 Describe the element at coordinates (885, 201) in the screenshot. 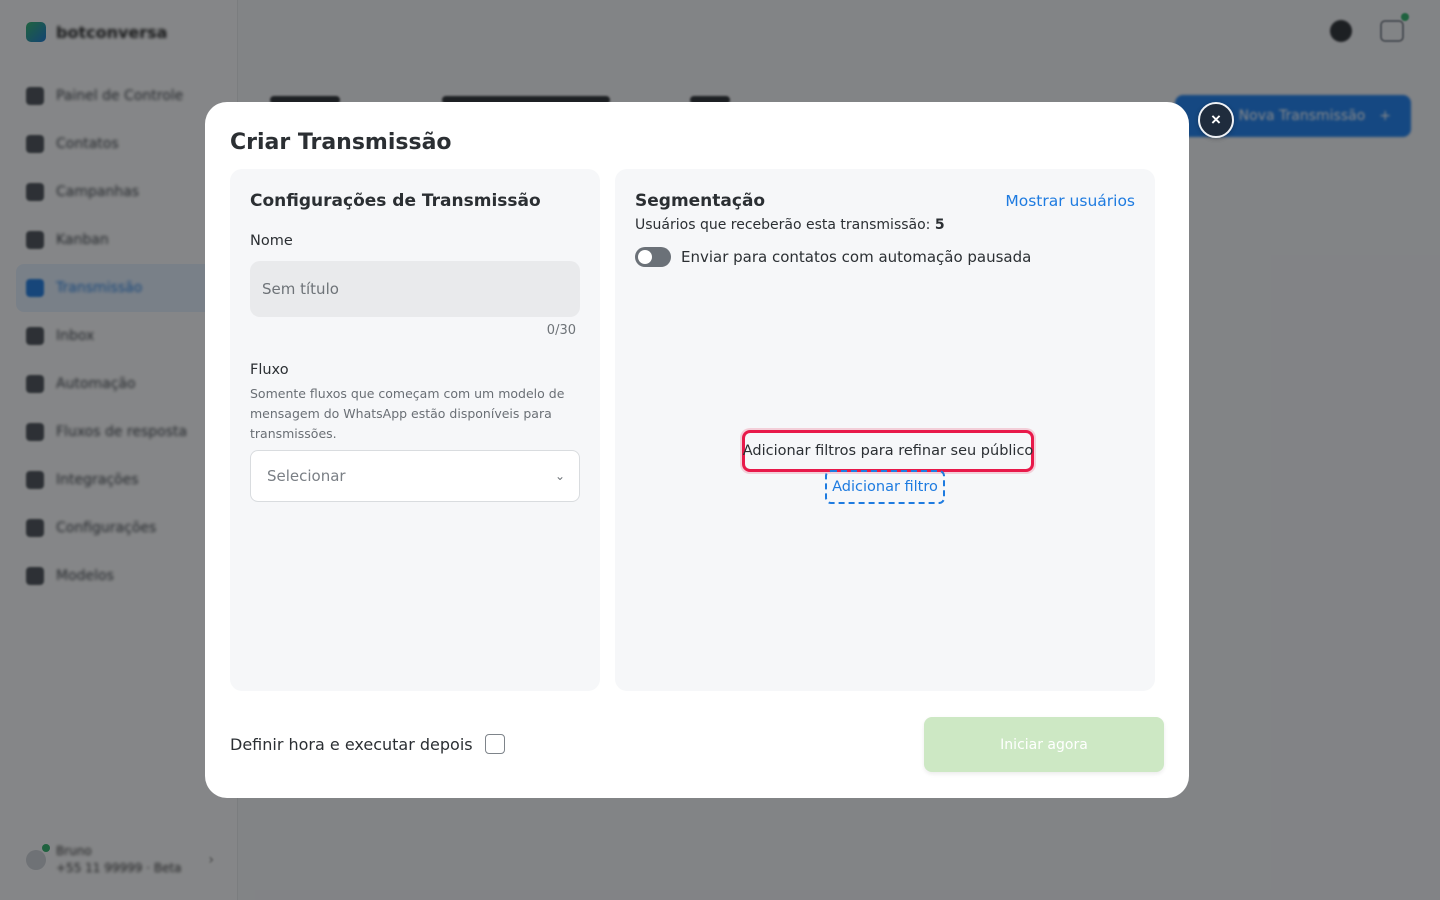

I see `segmentation-header: Segmentação Mostrar usuários` at that location.